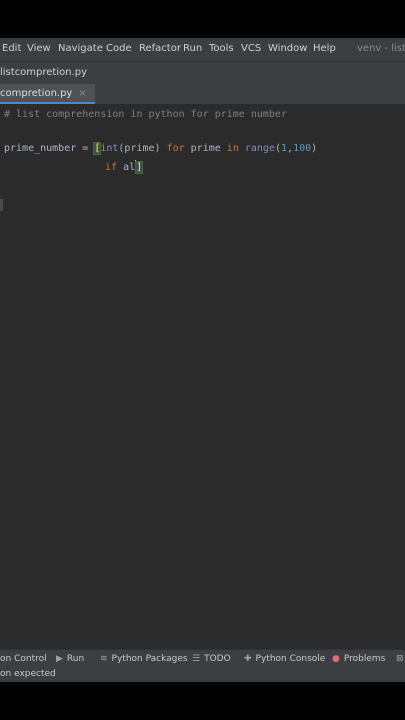 The width and height of the screenshot is (405, 720). I want to click on tool-label: Problems, so click(364, 659).